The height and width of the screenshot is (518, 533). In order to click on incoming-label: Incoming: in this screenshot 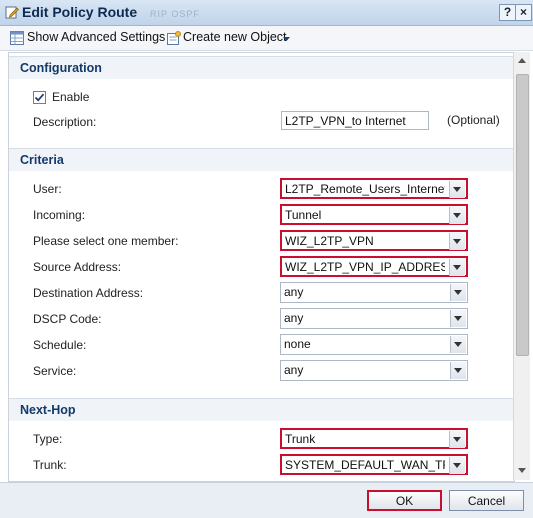, I will do `click(59, 215)`.